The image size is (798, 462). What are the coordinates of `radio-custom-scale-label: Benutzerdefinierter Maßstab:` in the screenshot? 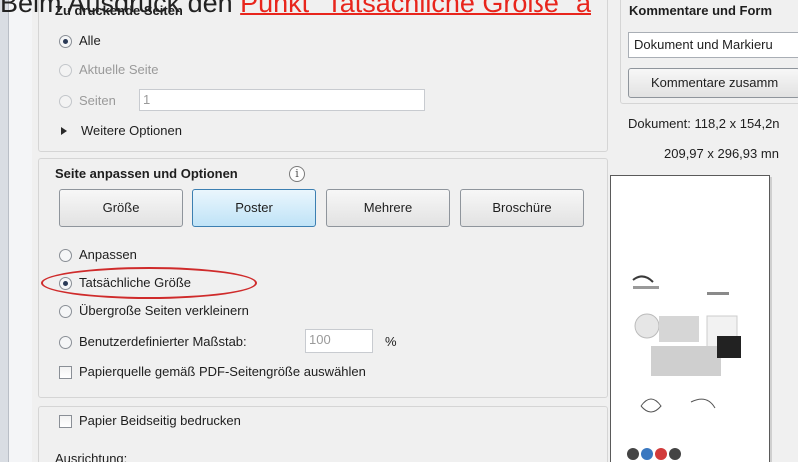 It's located at (163, 341).